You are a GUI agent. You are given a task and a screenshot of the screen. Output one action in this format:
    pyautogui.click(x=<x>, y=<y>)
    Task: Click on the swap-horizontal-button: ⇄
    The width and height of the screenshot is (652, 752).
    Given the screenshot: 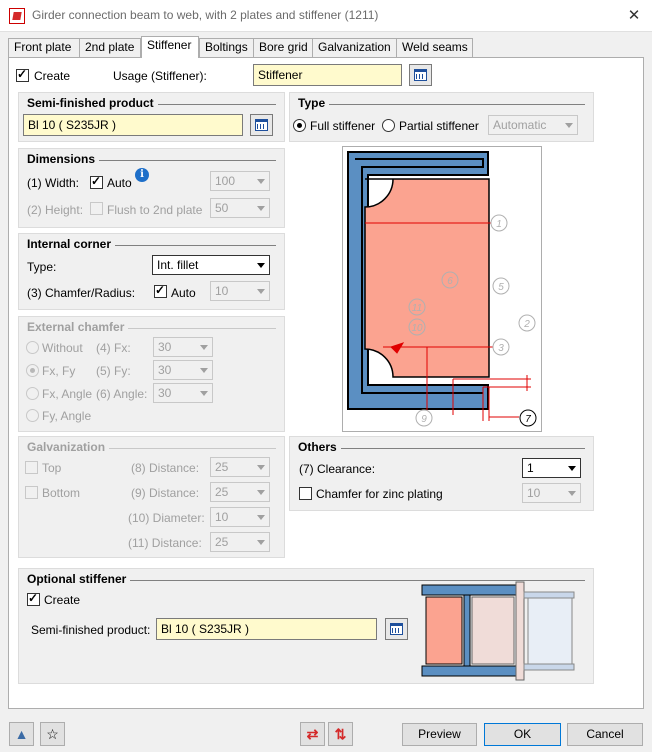 What is the action you would take?
    pyautogui.click(x=312, y=734)
    